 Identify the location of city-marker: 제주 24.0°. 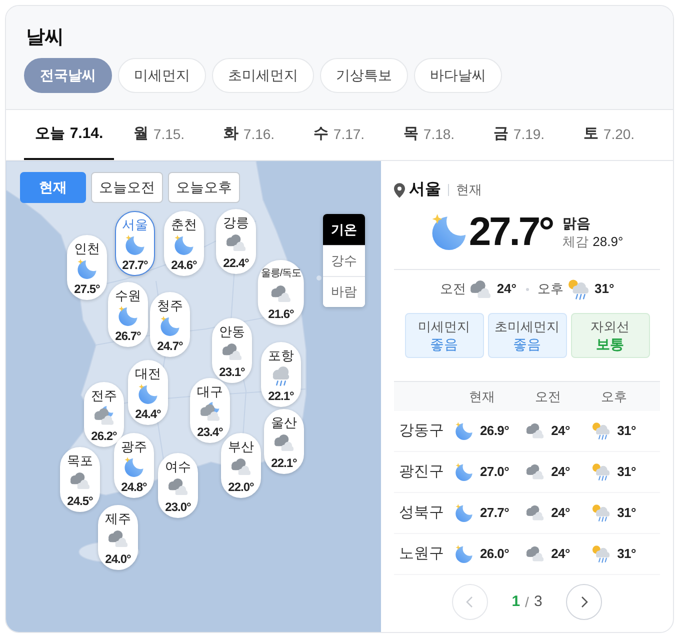
(118, 537).